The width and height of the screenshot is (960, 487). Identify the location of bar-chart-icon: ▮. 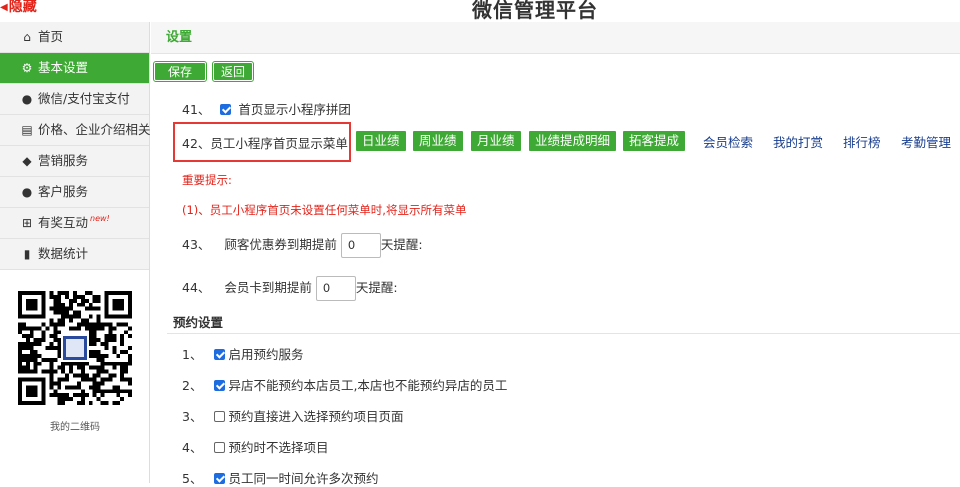
(27, 254).